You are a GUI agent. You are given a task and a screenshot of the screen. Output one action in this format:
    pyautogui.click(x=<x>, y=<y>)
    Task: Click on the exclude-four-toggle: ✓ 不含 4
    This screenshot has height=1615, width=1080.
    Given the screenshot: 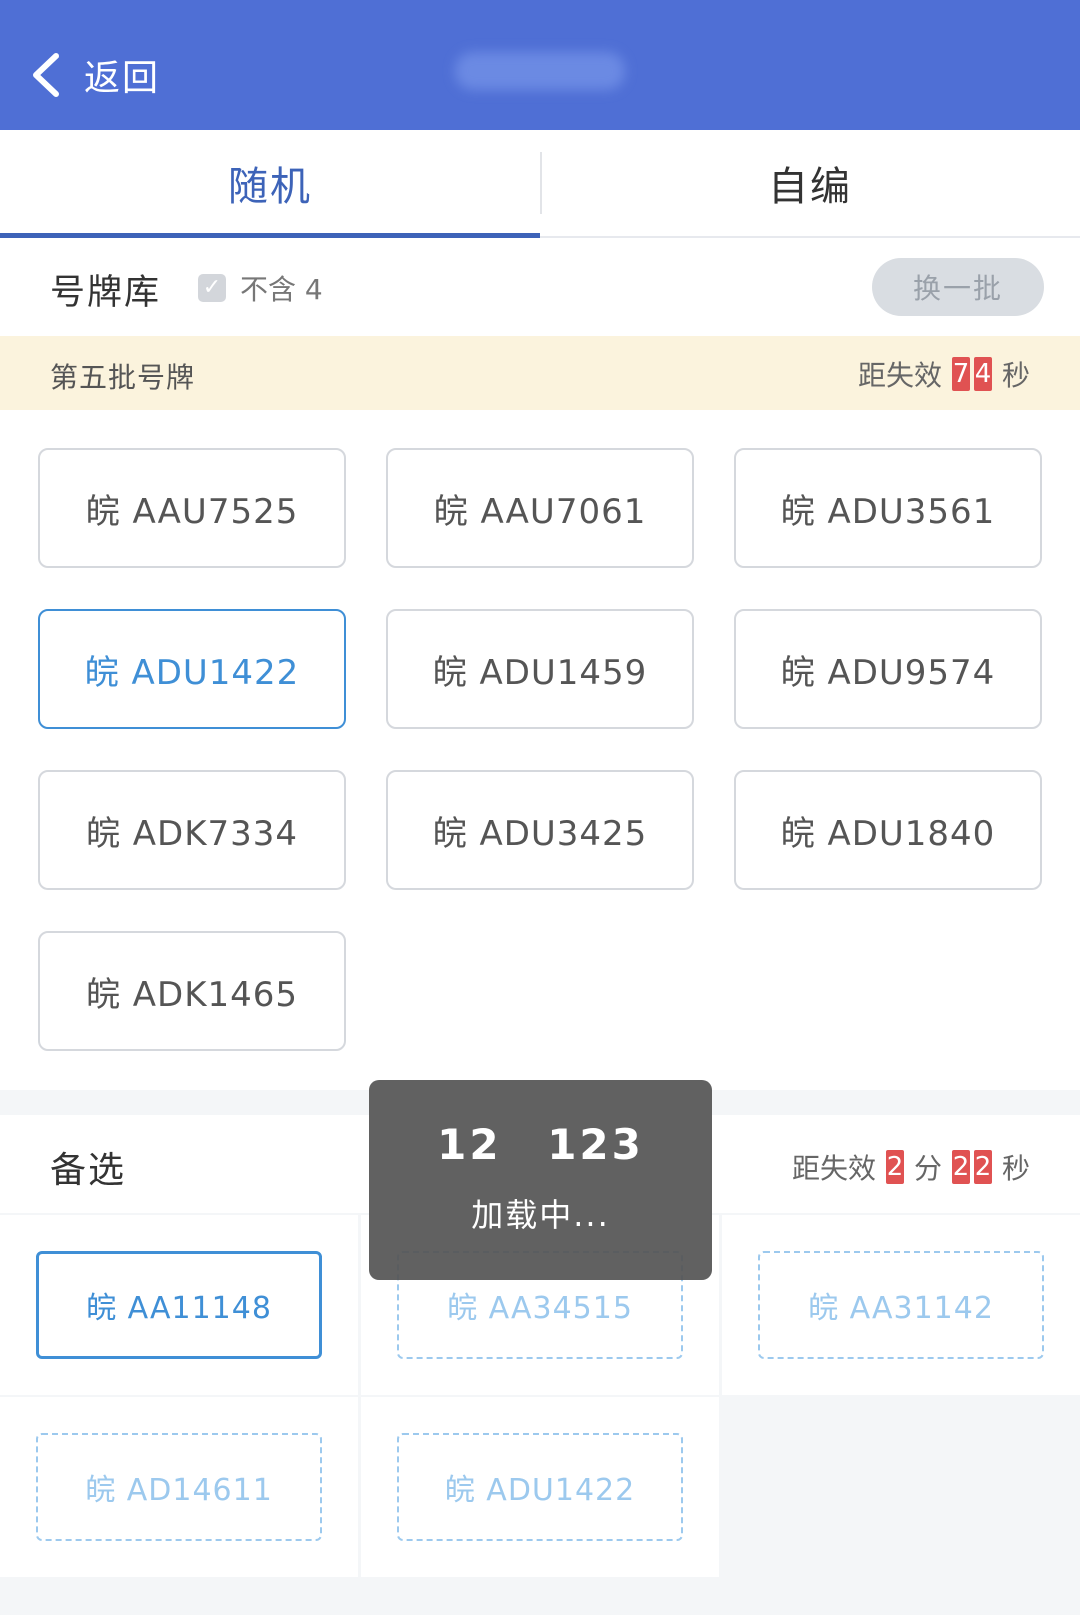 What is the action you would take?
    pyautogui.click(x=260, y=288)
    